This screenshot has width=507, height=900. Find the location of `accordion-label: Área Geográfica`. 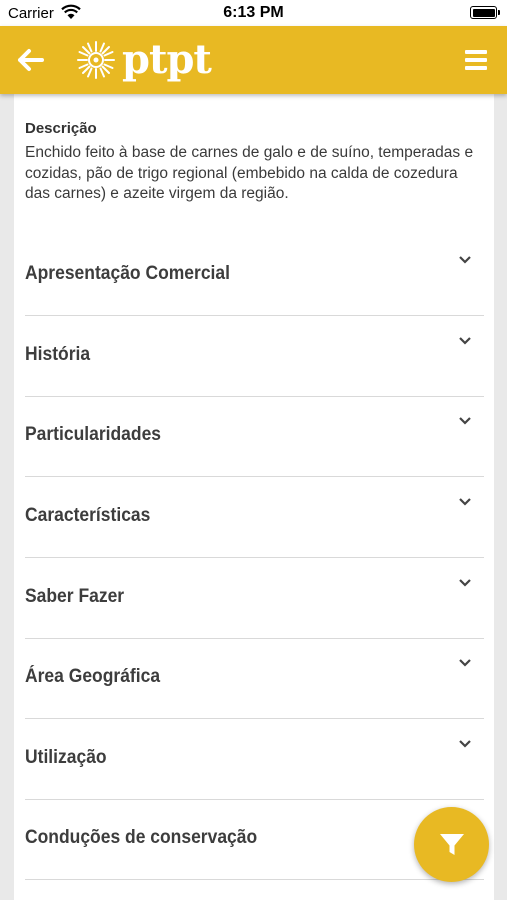

accordion-label: Área Geográfica is located at coordinates (93, 676).